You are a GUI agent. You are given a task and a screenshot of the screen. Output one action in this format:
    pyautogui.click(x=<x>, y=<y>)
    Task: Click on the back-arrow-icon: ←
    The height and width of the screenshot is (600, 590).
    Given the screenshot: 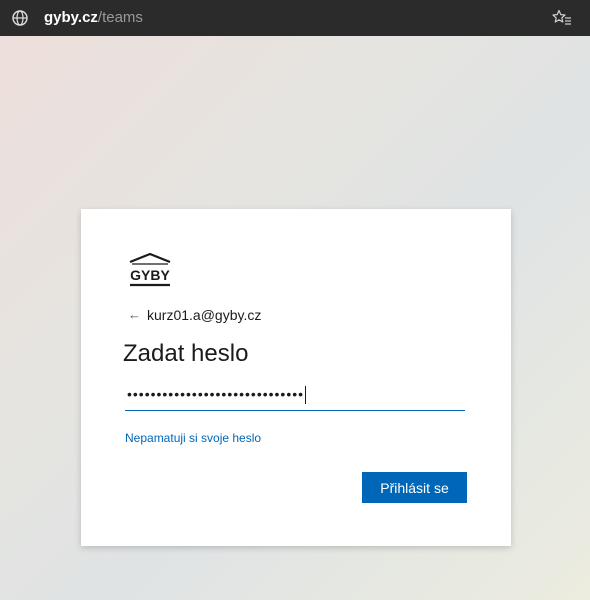 What is the action you would take?
    pyautogui.click(x=134, y=315)
    